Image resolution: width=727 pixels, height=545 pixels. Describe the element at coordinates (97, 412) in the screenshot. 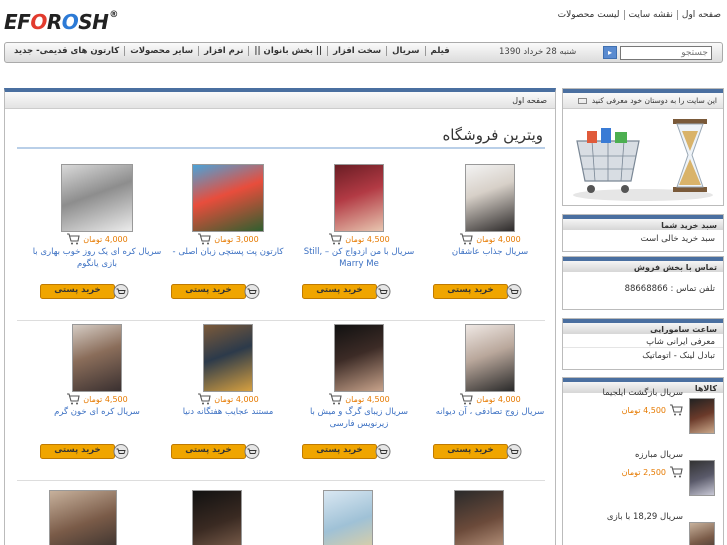

I see `product-name: سریال کره ای خون گرم` at that location.